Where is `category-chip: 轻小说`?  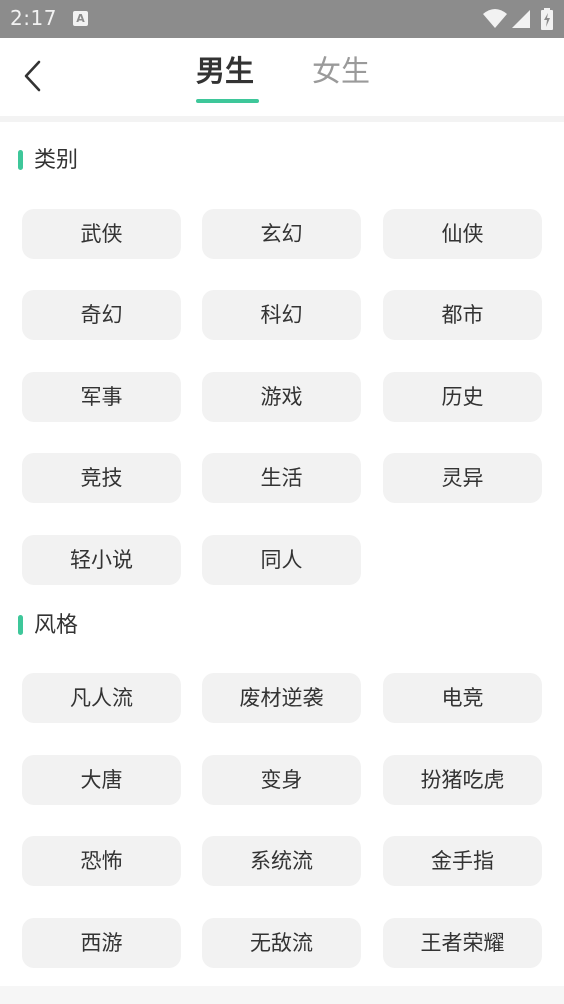 category-chip: 轻小说 is located at coordinates (101, 560).